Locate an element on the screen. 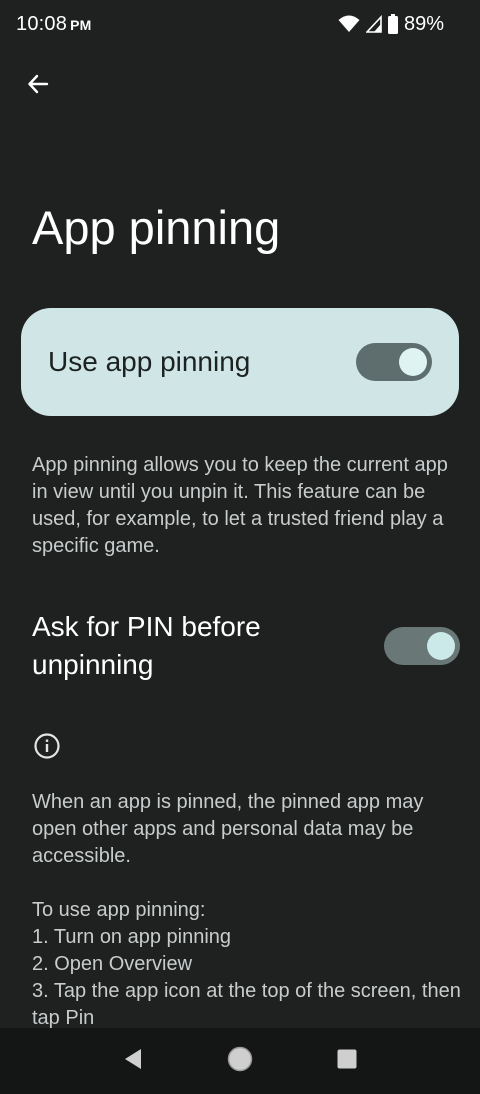  nav-home-button is located at coordinates (240, 1061).